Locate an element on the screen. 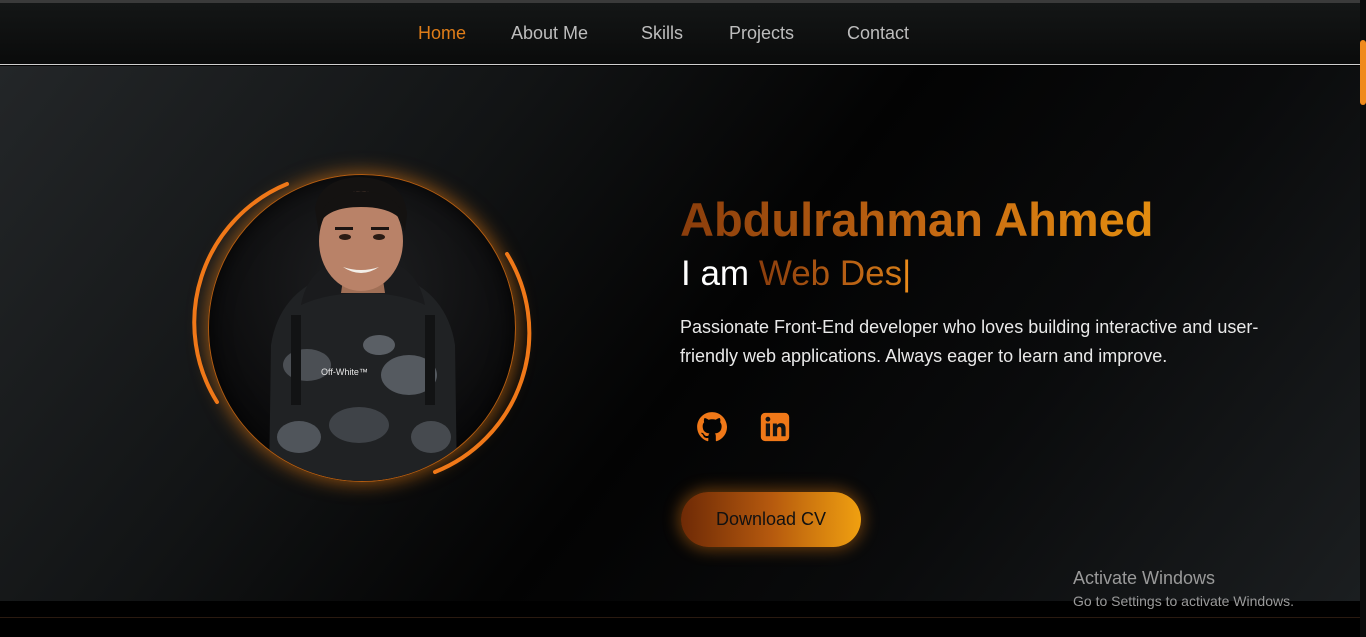 This screenshot has width=1366, height=637. watermark-subtitle: Go to Settings to activate Windows. is located at coordinates (1183, 601).